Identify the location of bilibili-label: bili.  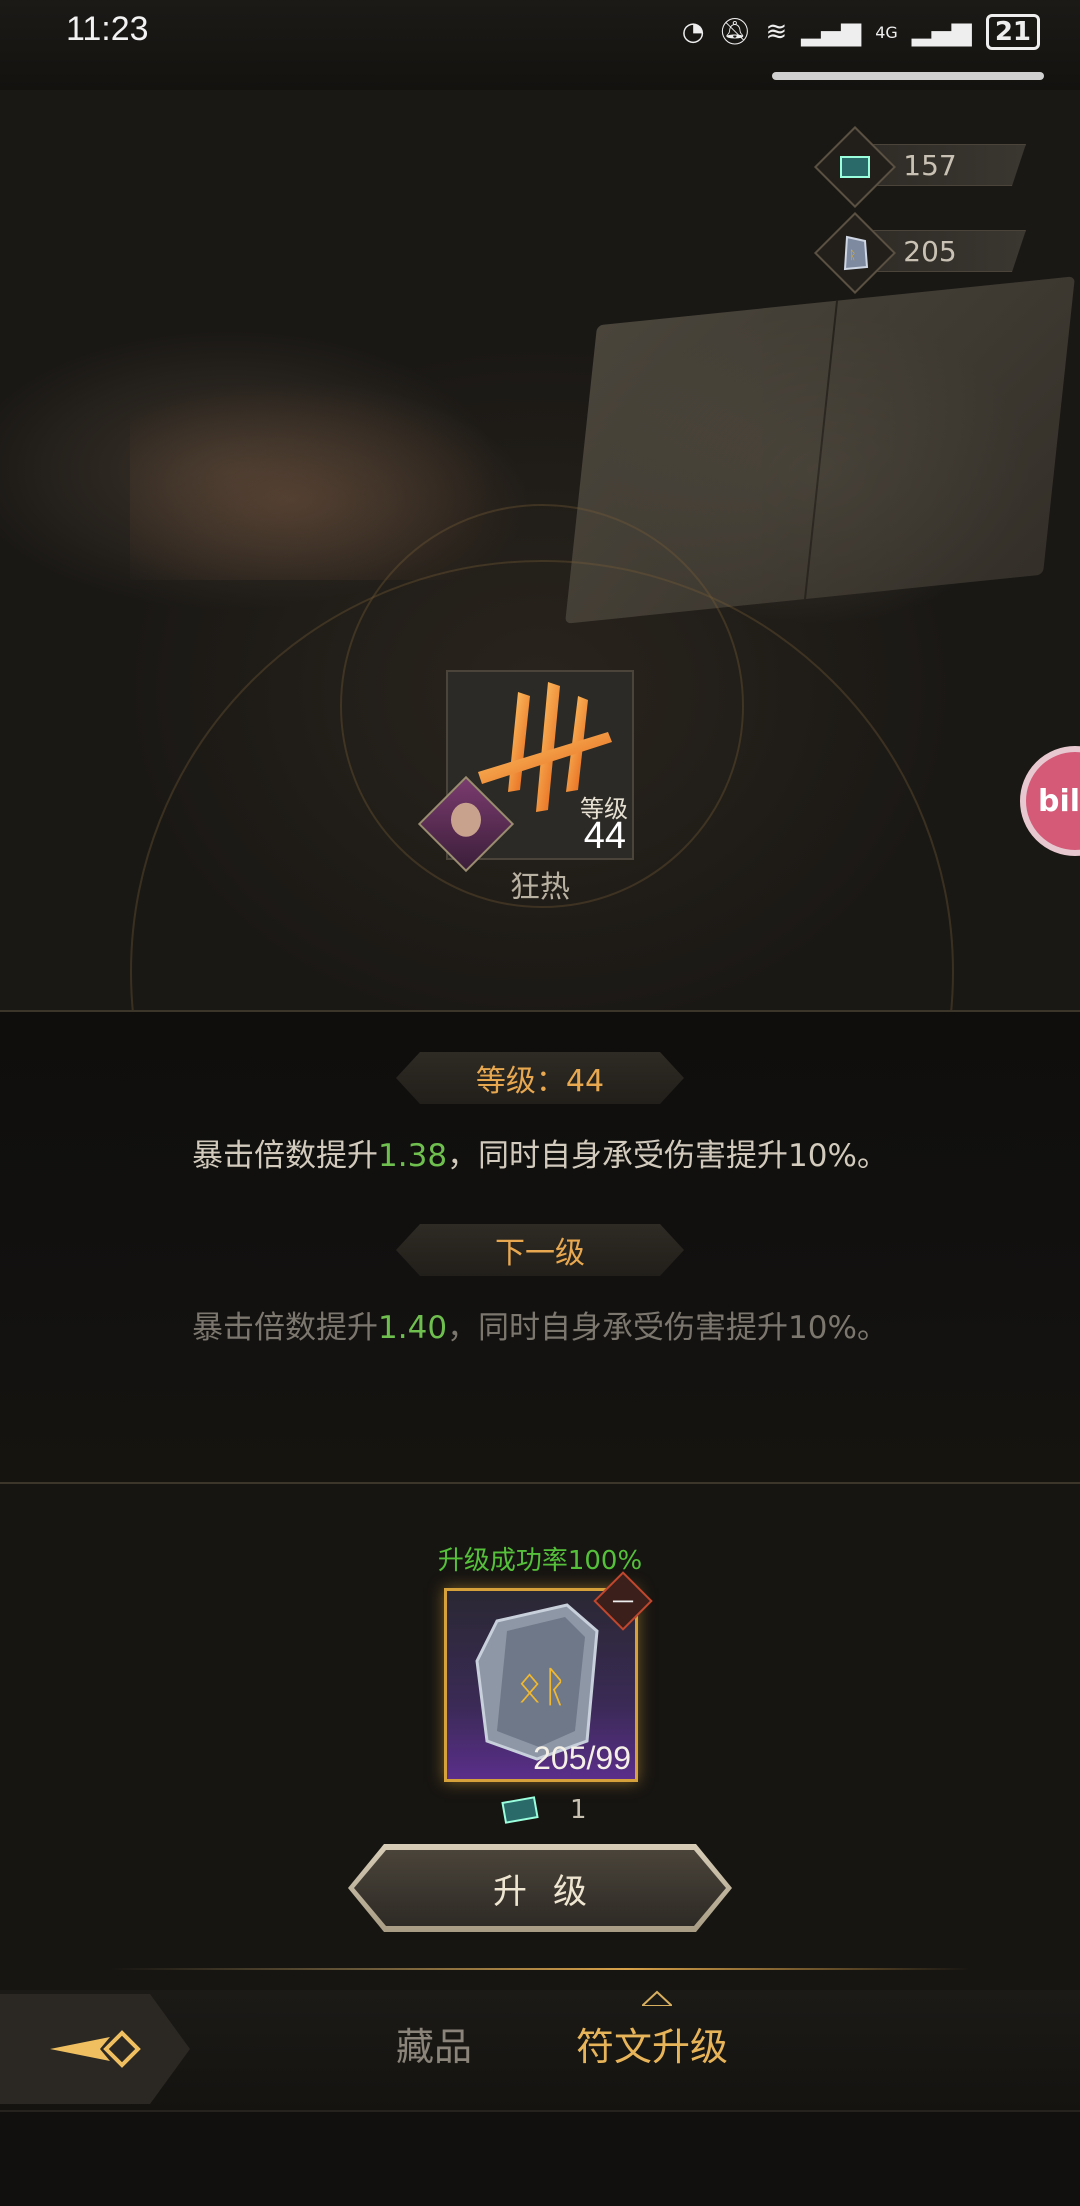
(1059, 801).